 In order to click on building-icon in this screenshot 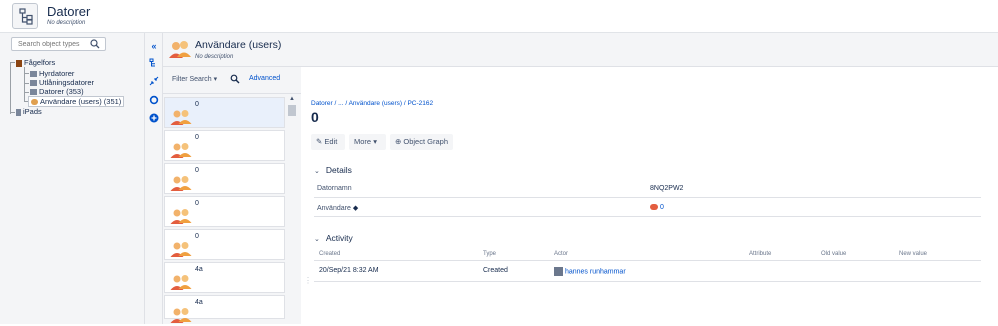, I will do `click(19, 63)`.